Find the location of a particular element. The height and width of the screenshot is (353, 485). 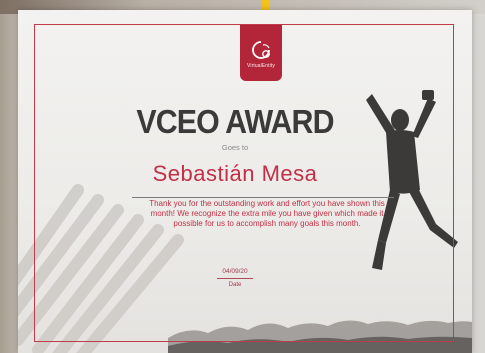

logo-text: VirtualEntity is located at coordinates (261, 66).